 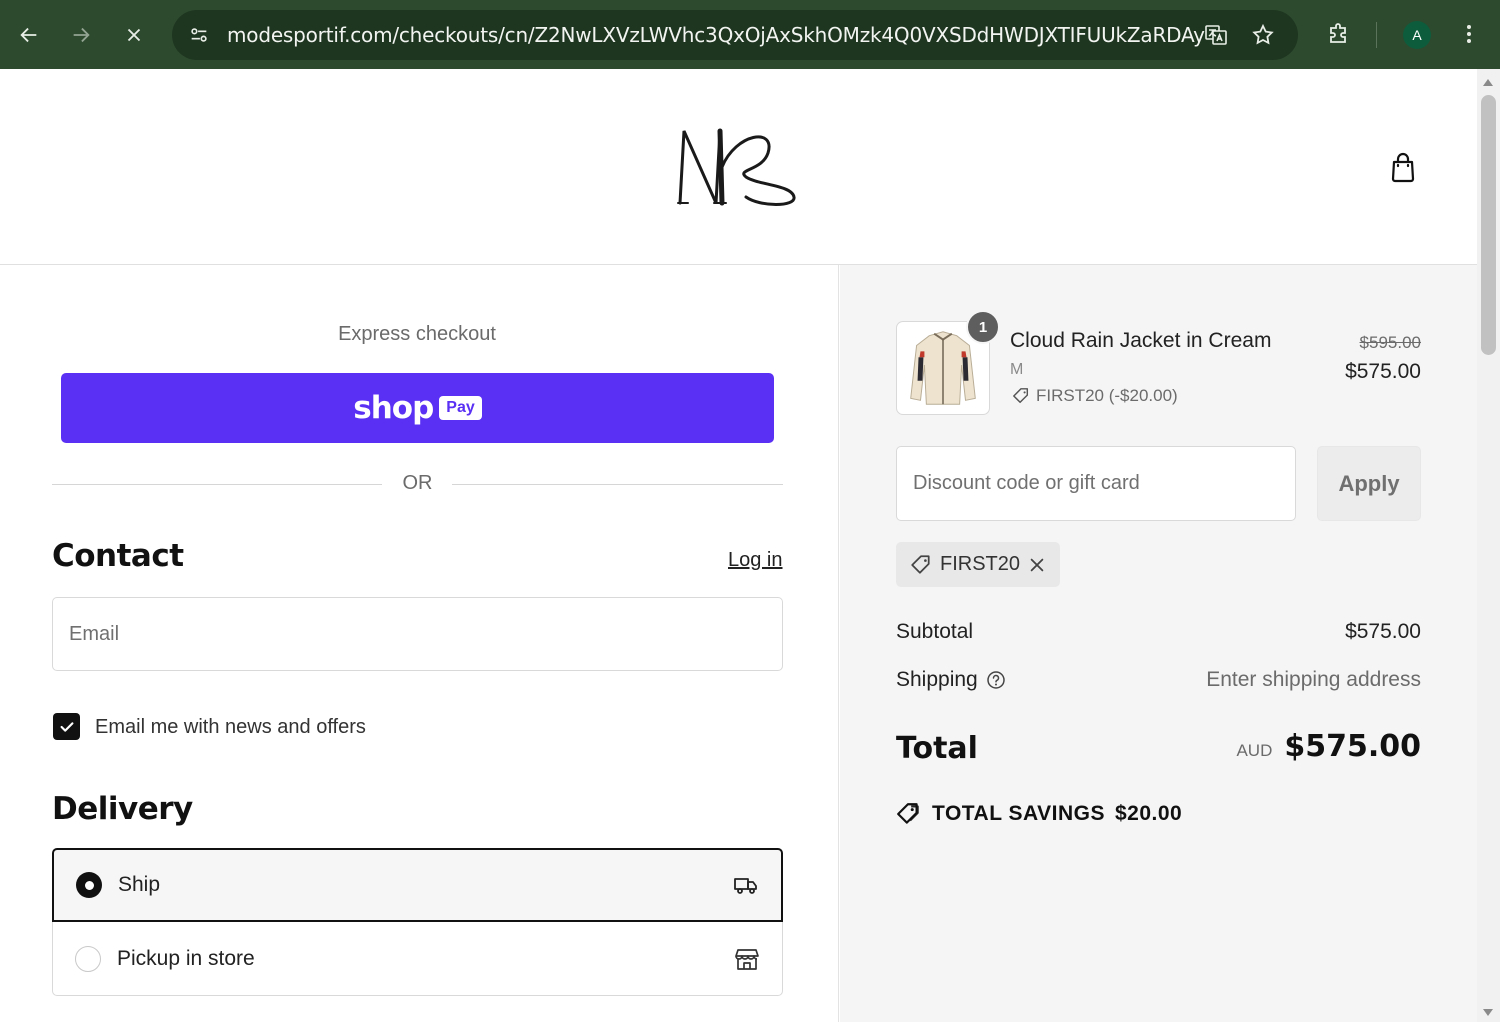 I want to click on stop-loading-icon, so click(x=134, y=35).